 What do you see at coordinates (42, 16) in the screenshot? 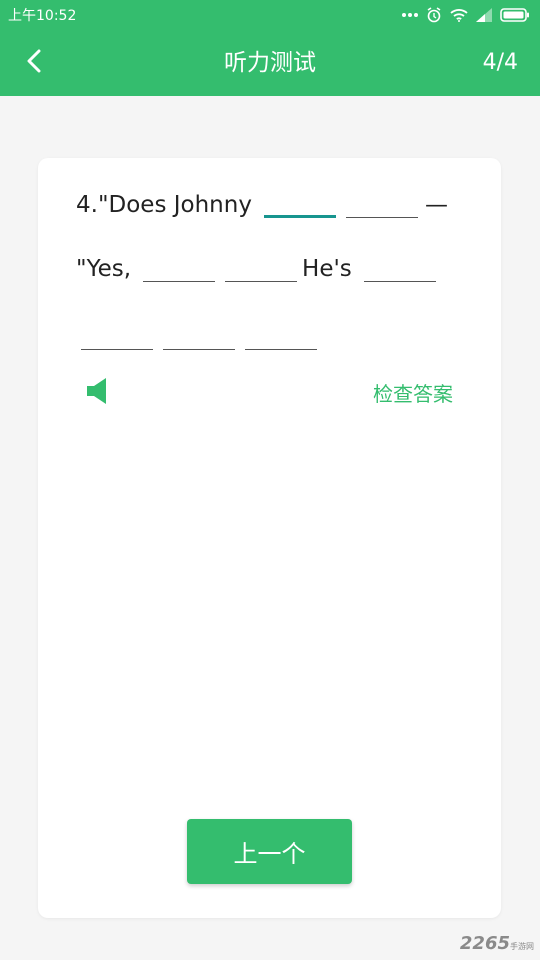
I see `status-time: 上午10:52` at bounding box center [42, 16].